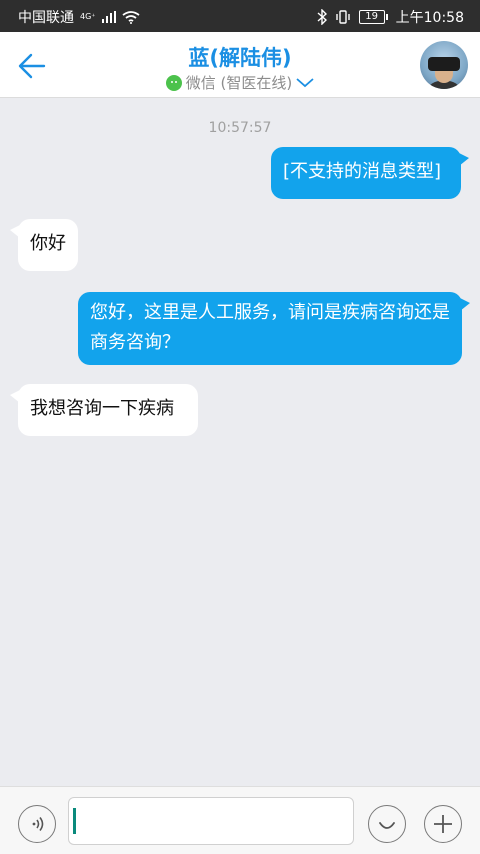 The image size is (480, 854). What do you see at coordinates (305, 82) in the screenshot?
I see `chevron-down-icon` at bounding box center [305, 82].